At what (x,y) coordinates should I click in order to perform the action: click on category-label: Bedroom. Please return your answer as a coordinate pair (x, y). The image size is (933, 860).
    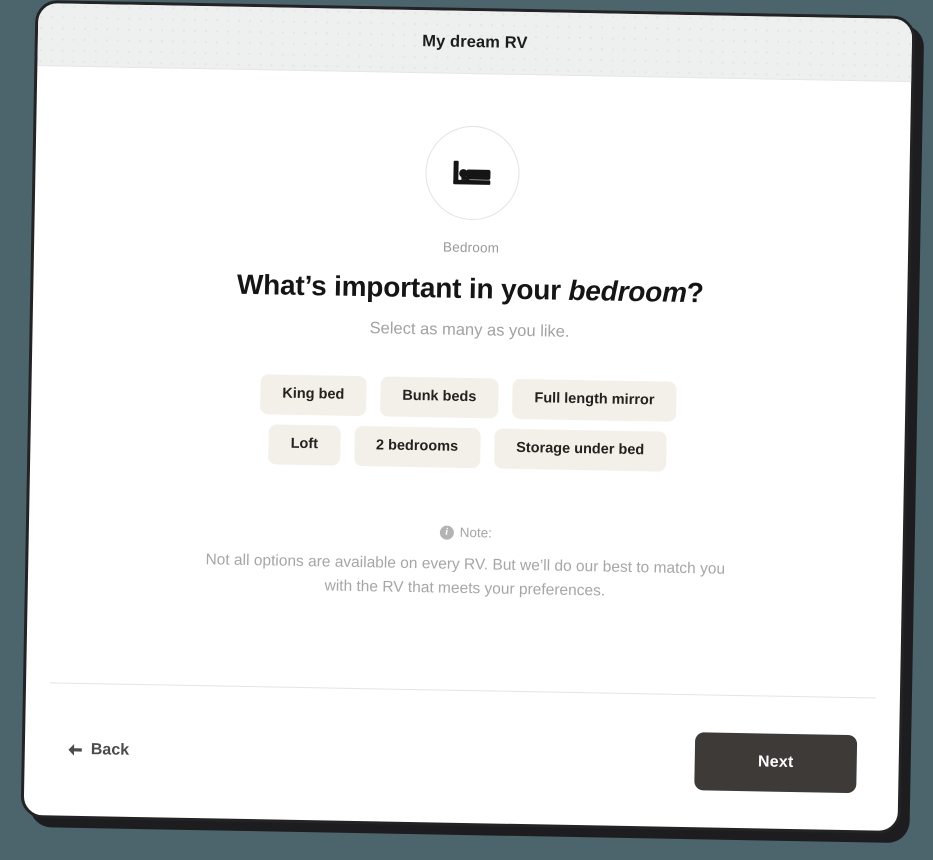
    Looking at the image, I should click on (471, 247).